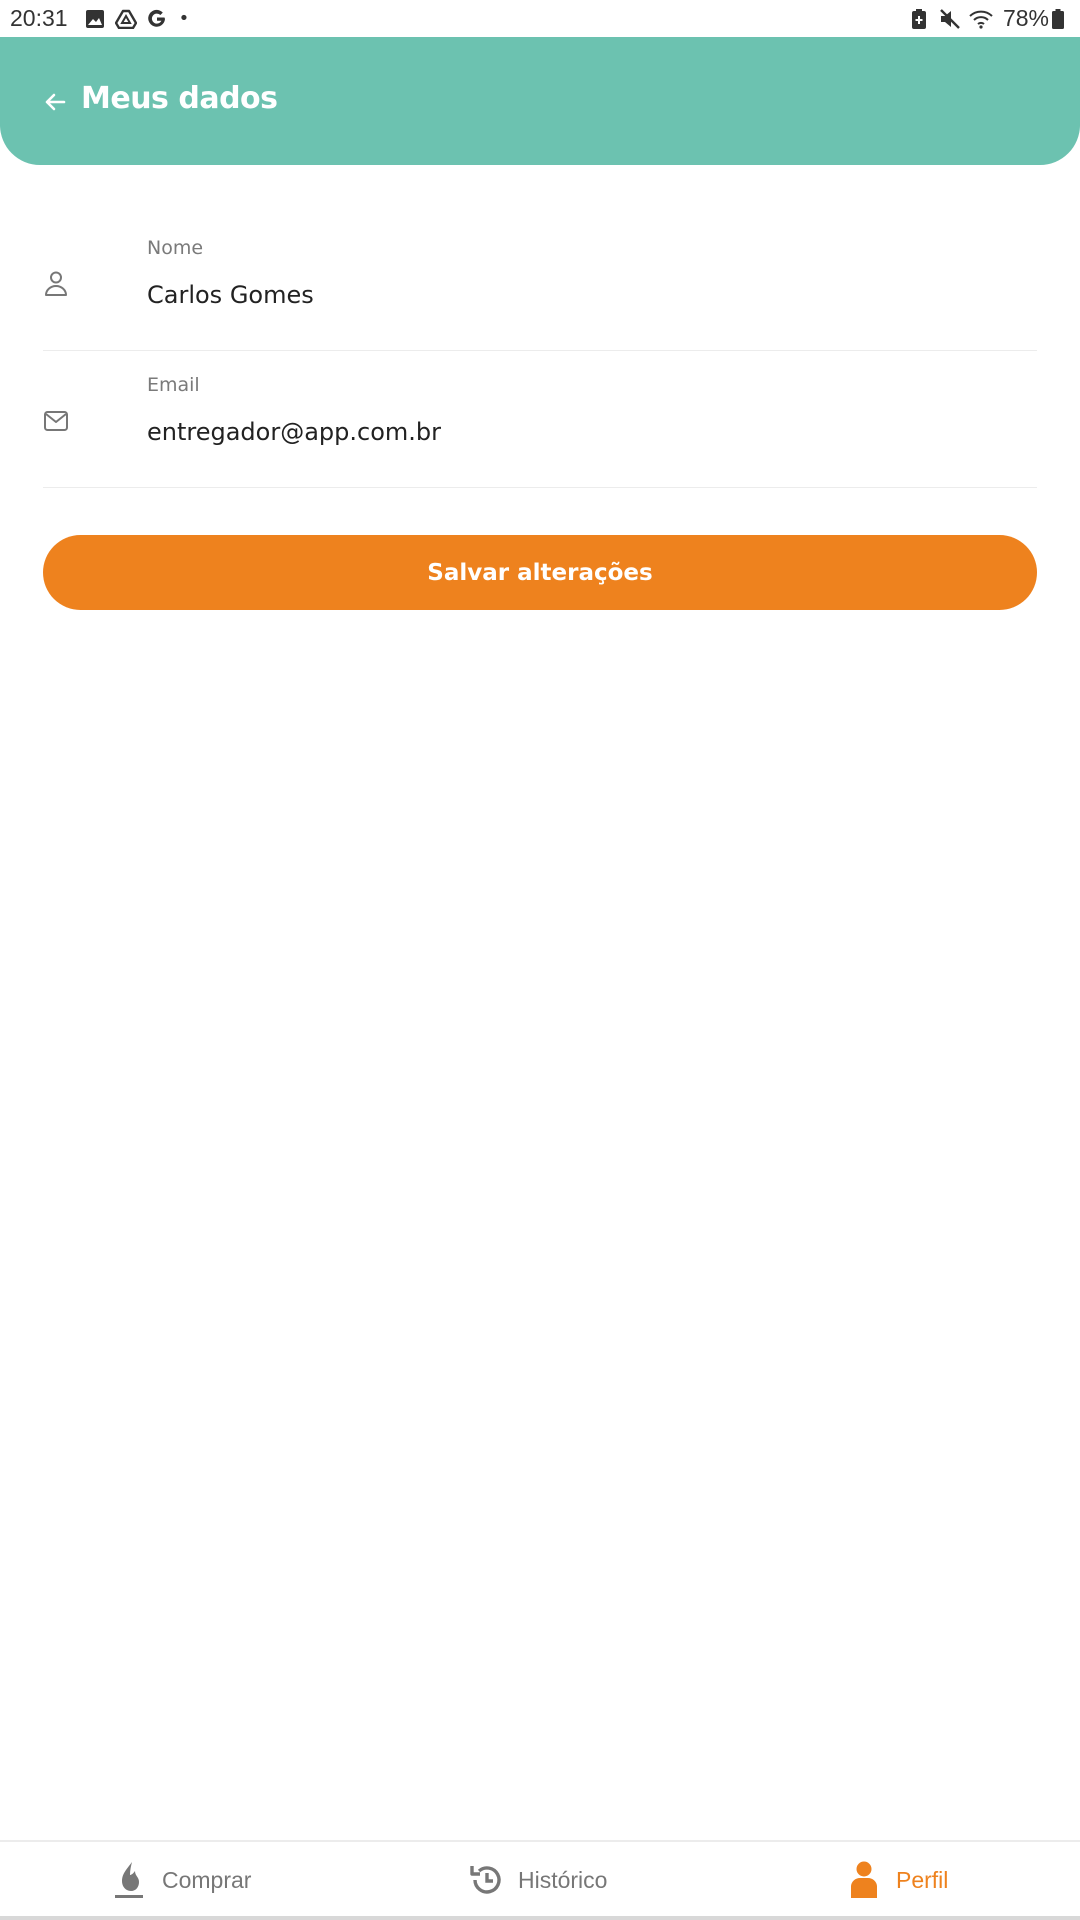 Image resolution: width=1080 pixels, height=1920 pixels. I want to click on battery-icon, so click(1058, 19).